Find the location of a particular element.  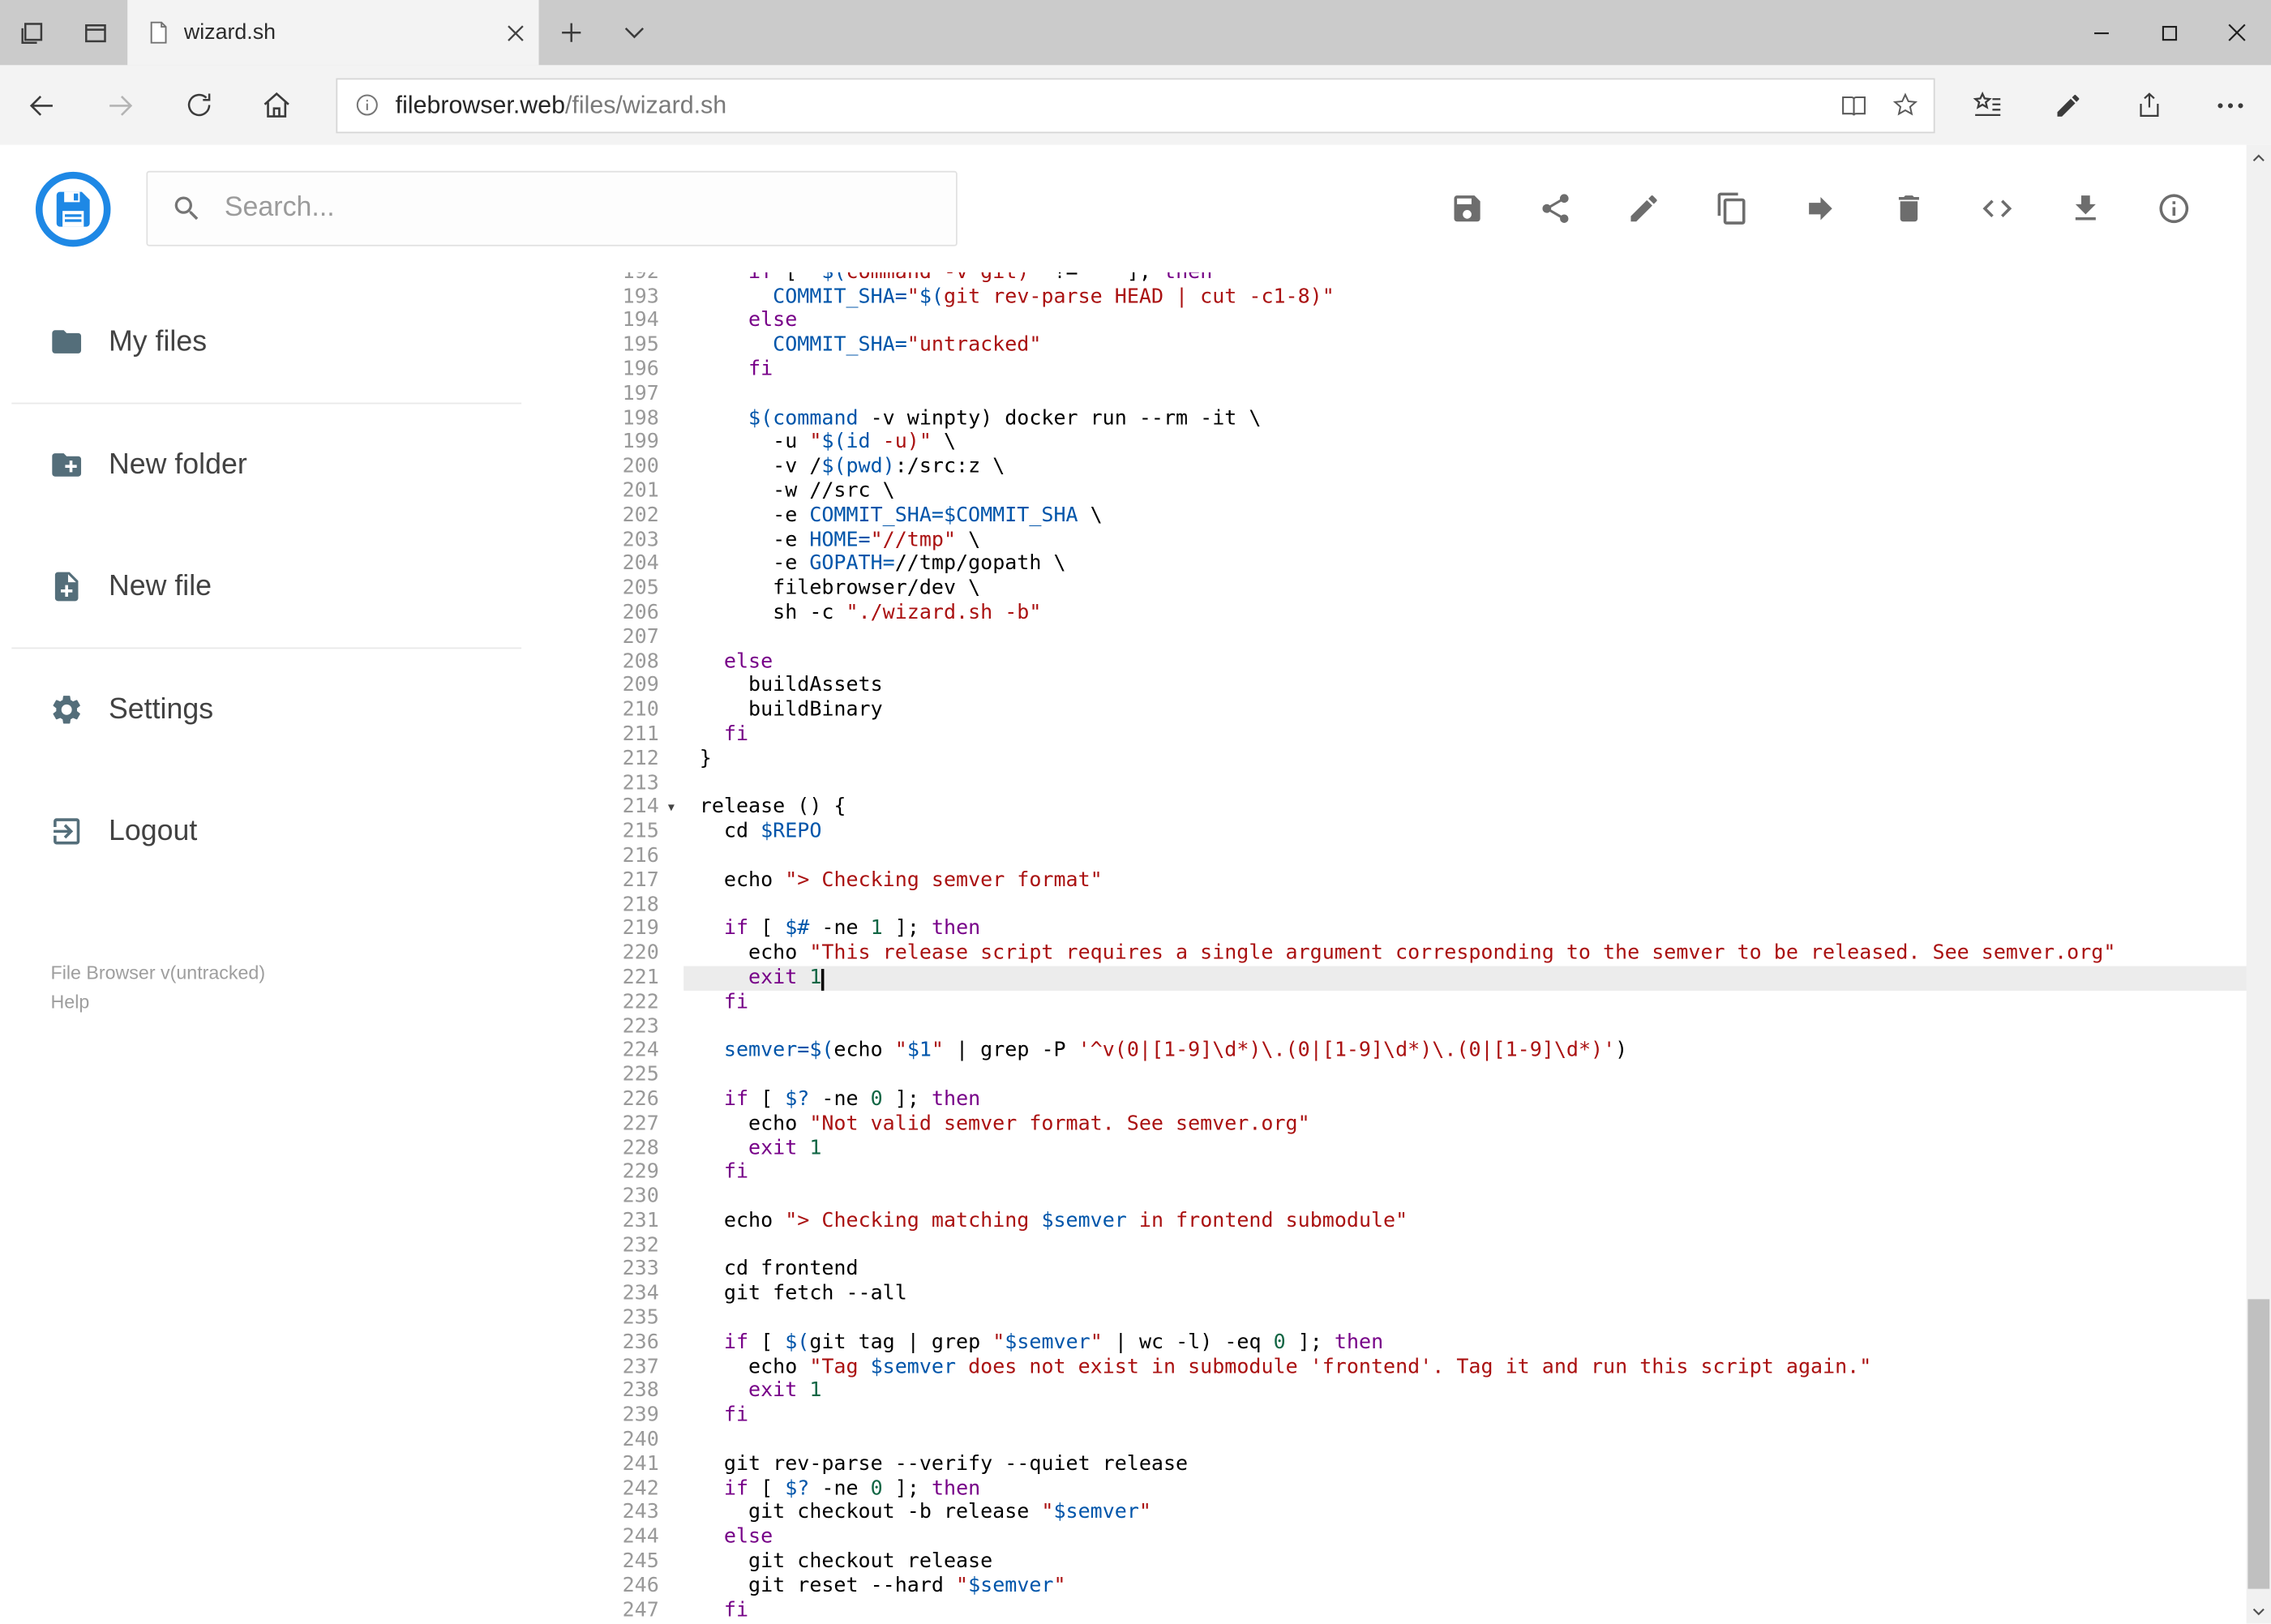

save-button is located at coordinates (1468, 208).